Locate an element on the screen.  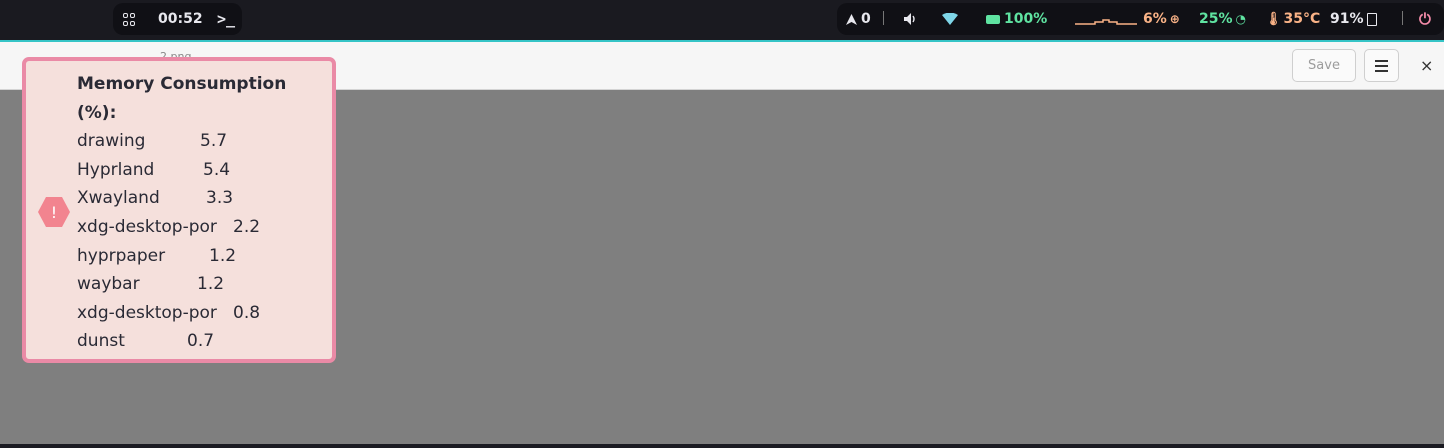
top-bar: 00:52 >_ 0 100% 6% ⊕ 25% ◔ 🌡︎ 35°C 91% ⏻ is located at coordinates (722, 20).